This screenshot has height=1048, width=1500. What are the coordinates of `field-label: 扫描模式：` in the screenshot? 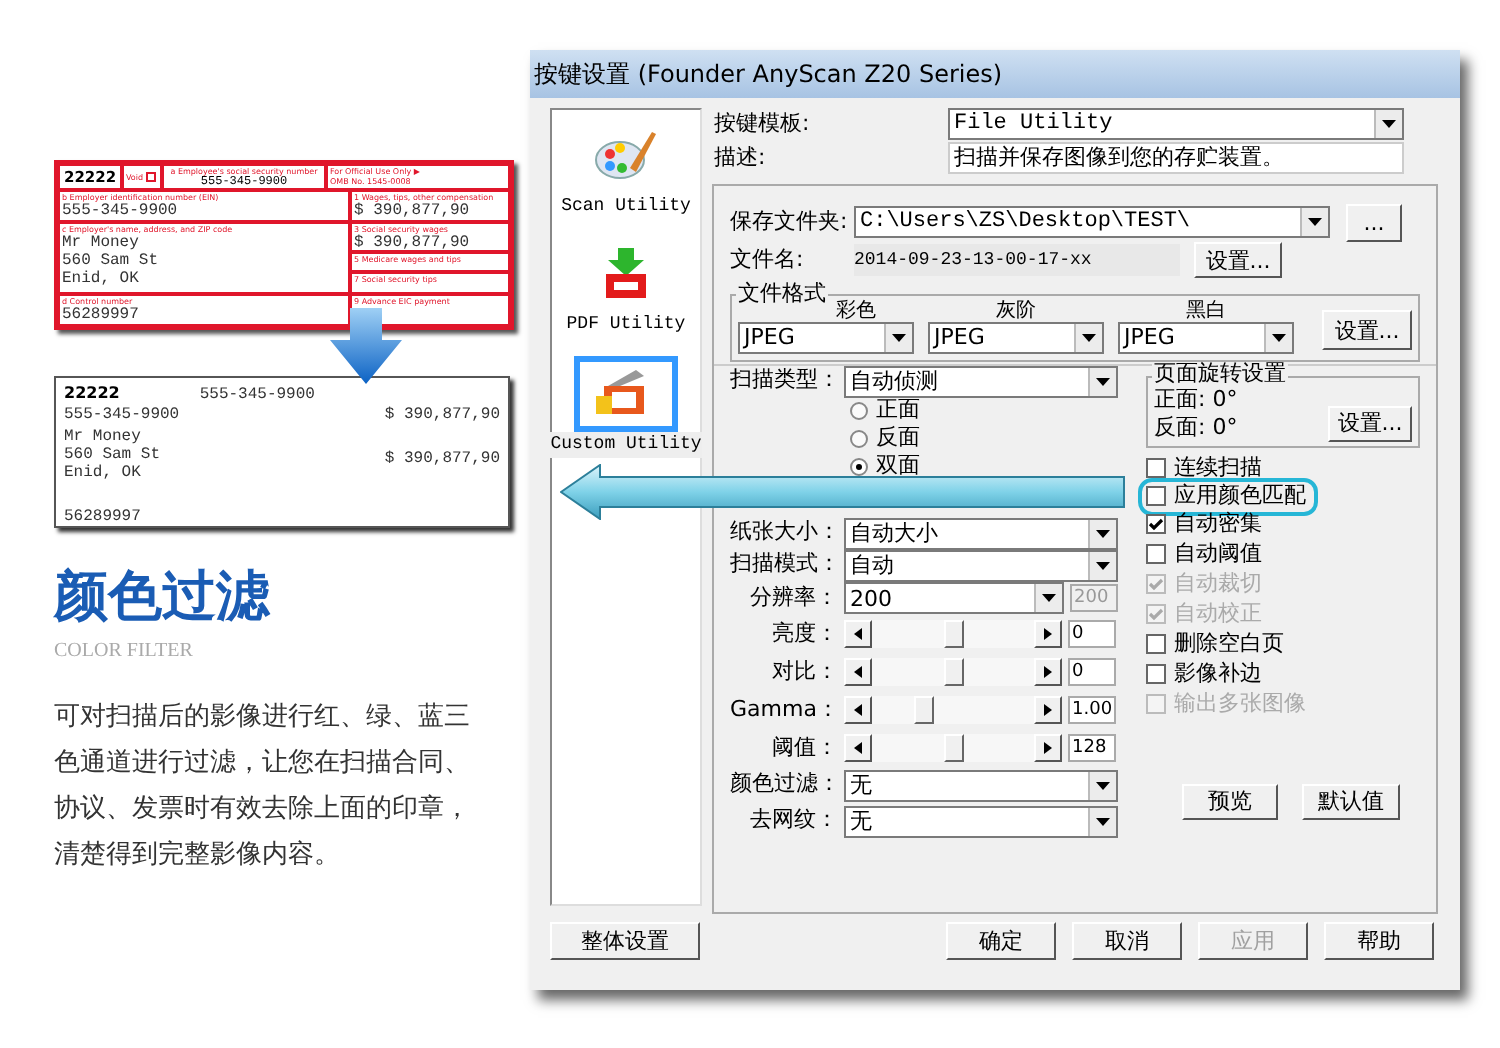 It's located at (786, 564).